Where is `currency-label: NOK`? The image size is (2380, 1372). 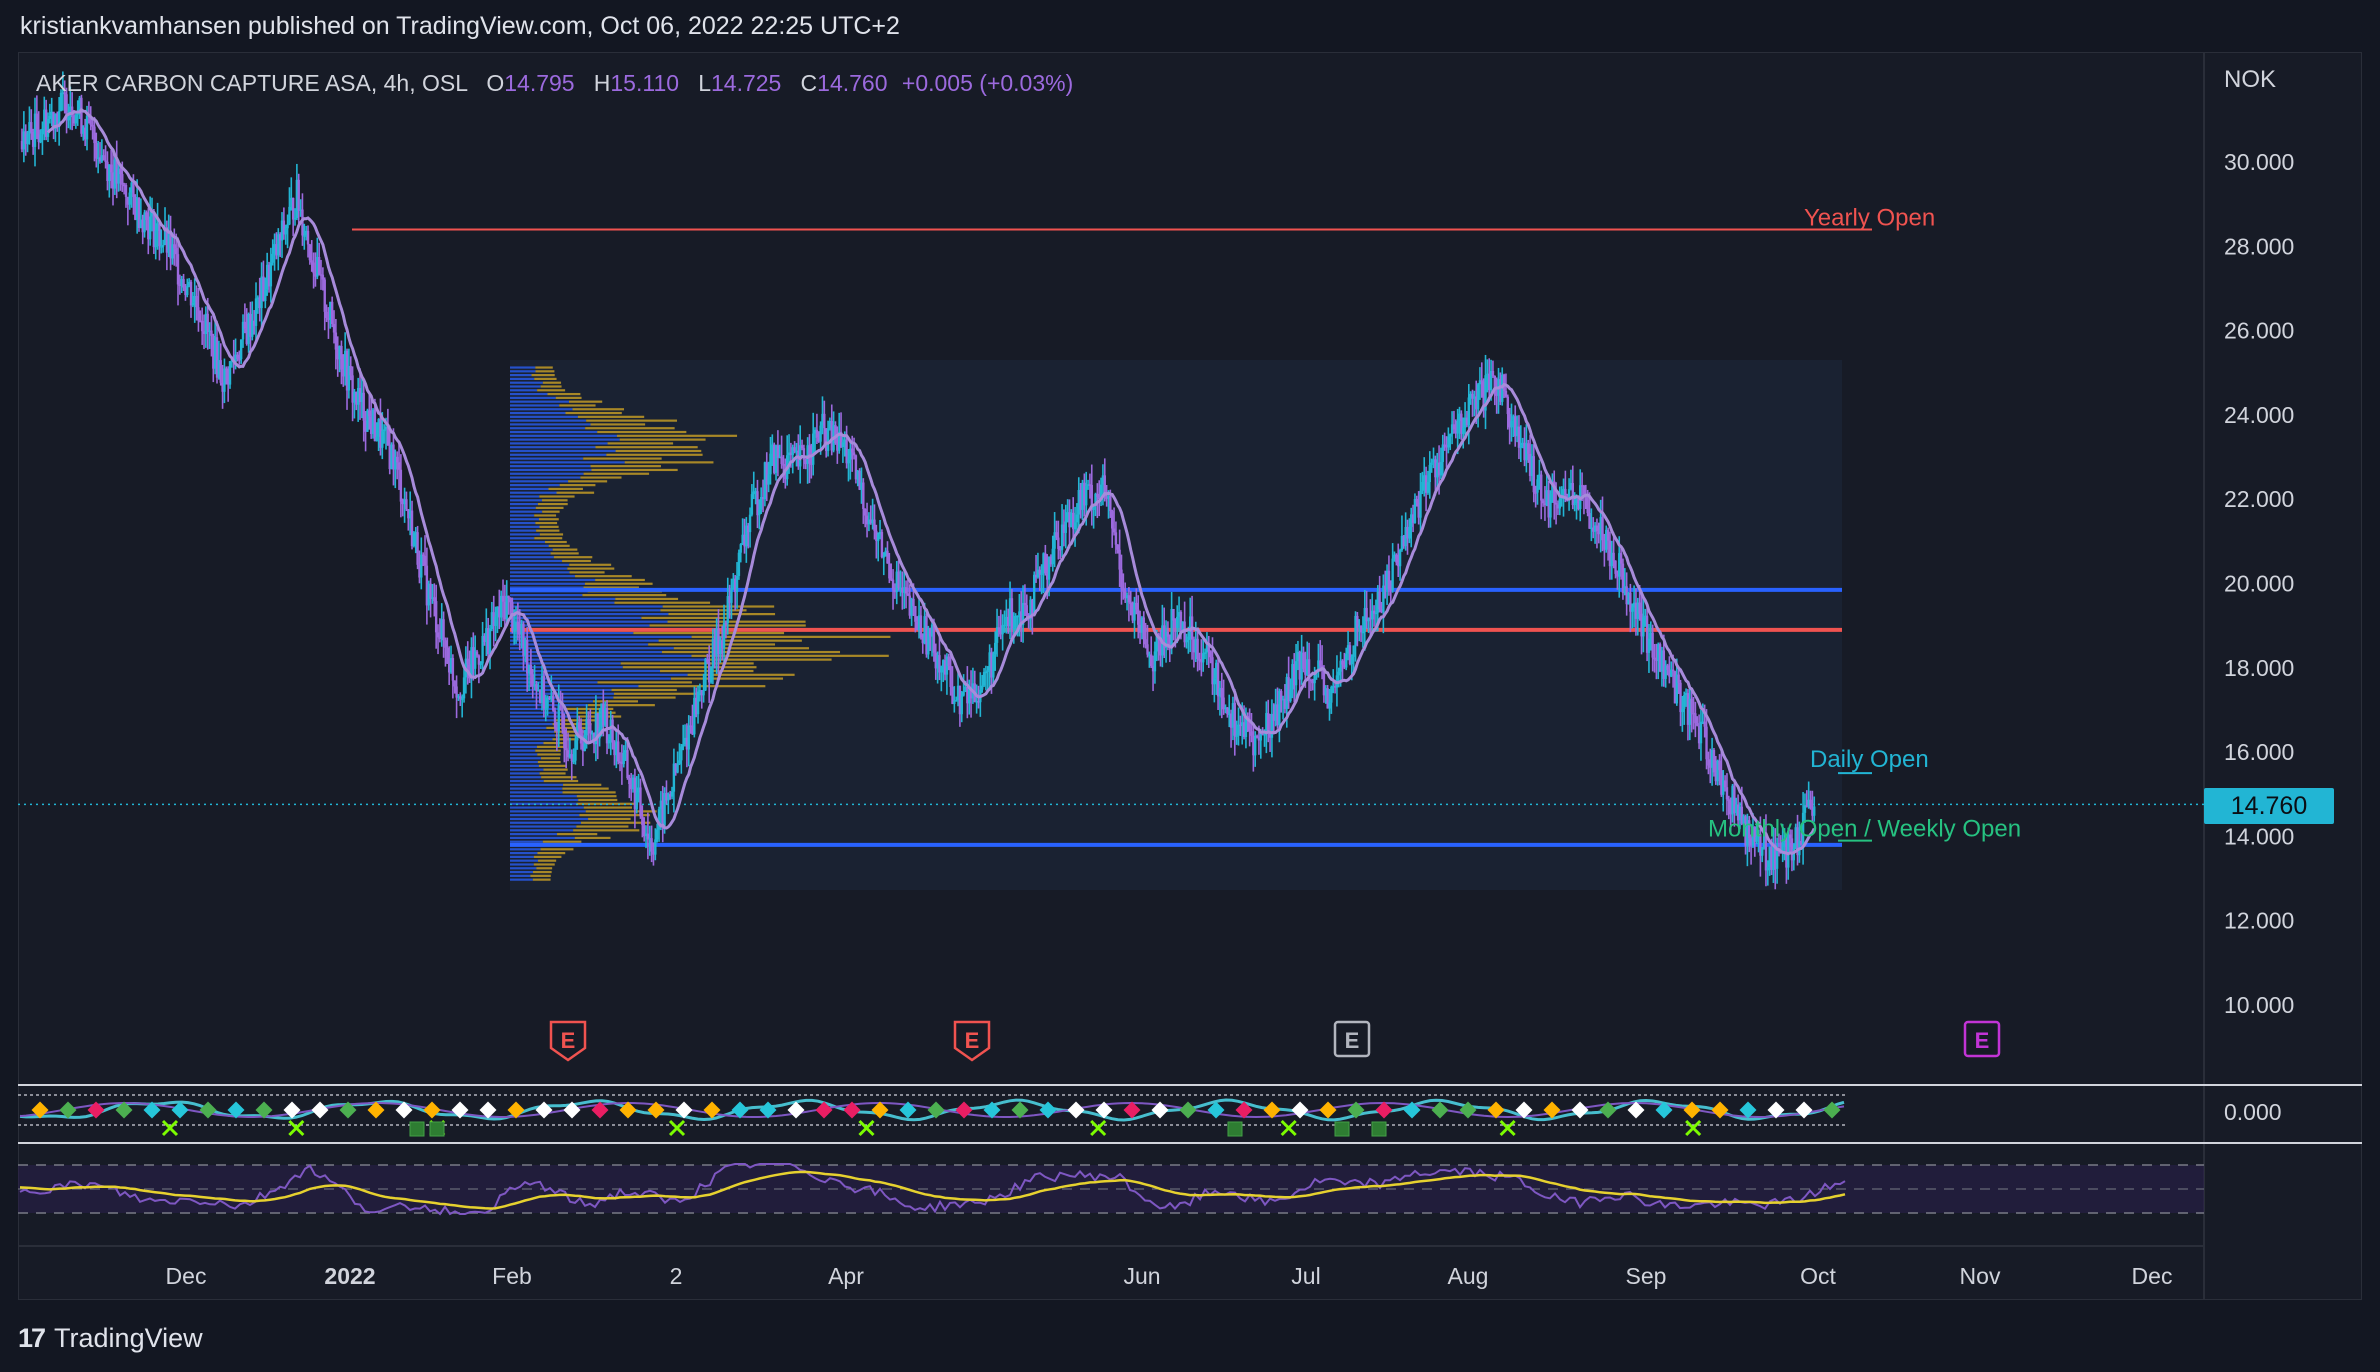 currency-label: NOK is located at coordinates (2250, 80).